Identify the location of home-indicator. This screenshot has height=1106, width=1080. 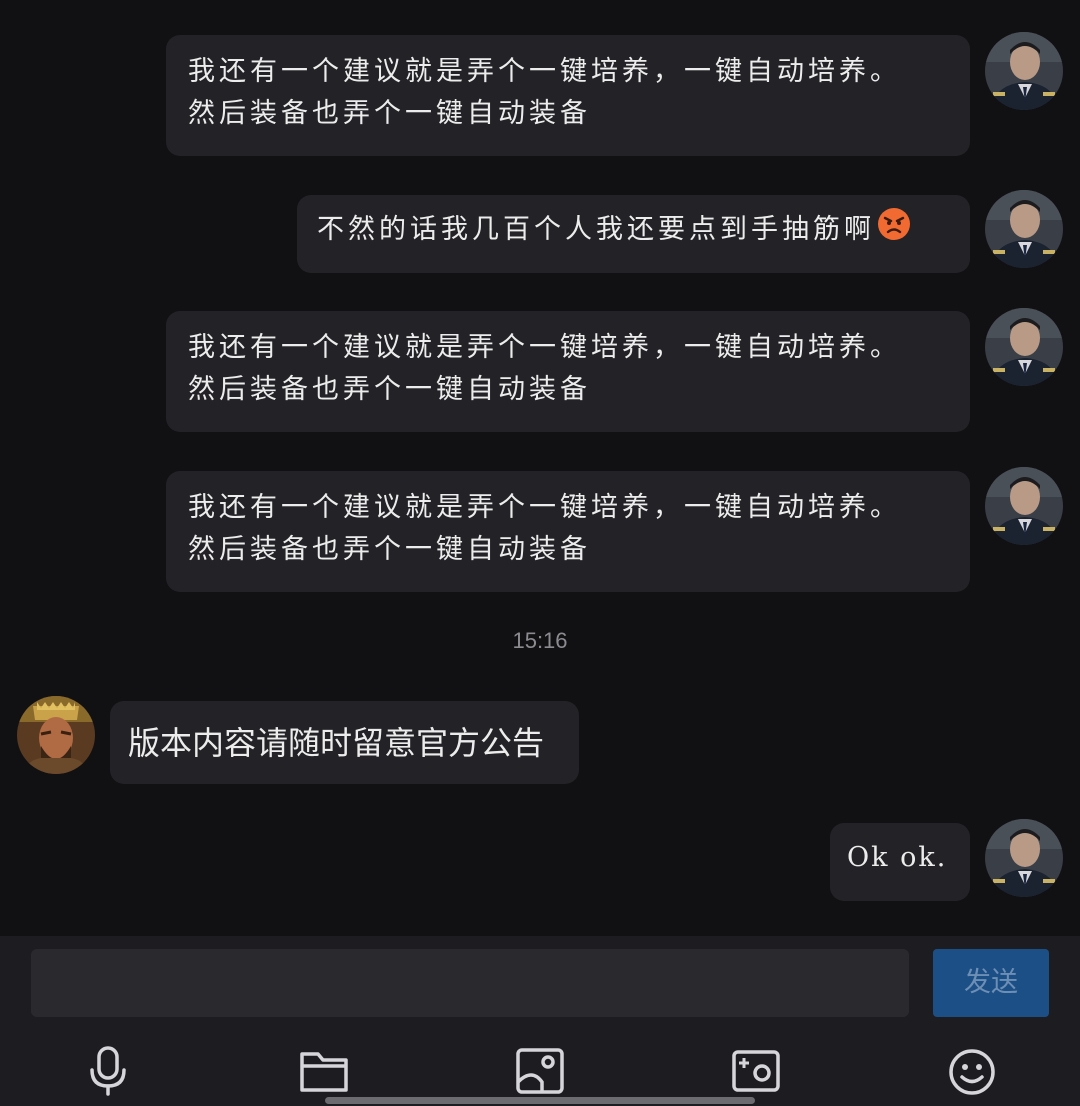
(540, 1100).